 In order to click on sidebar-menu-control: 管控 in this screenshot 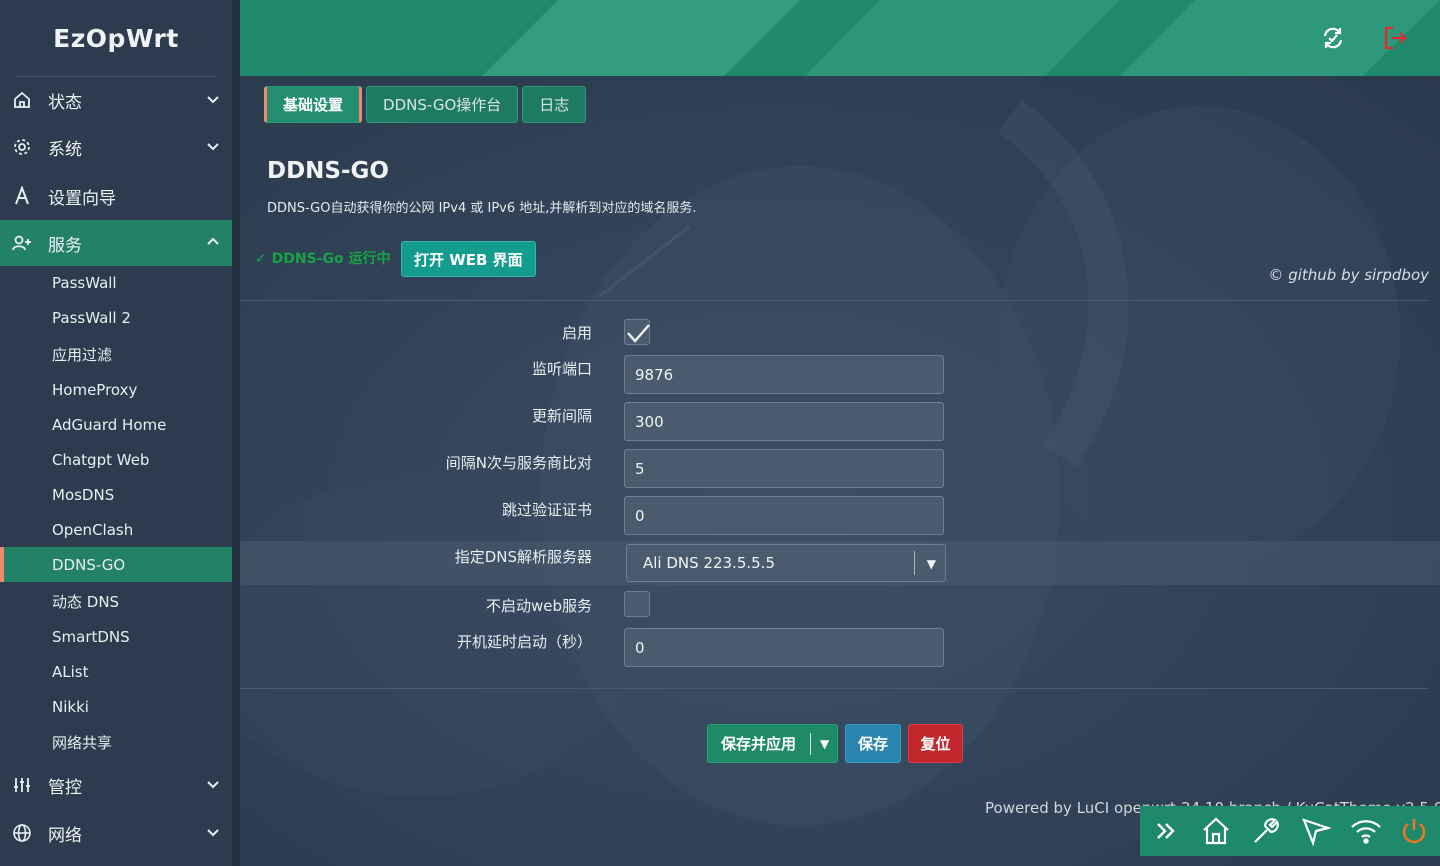, I will do `click(116, 785)`.